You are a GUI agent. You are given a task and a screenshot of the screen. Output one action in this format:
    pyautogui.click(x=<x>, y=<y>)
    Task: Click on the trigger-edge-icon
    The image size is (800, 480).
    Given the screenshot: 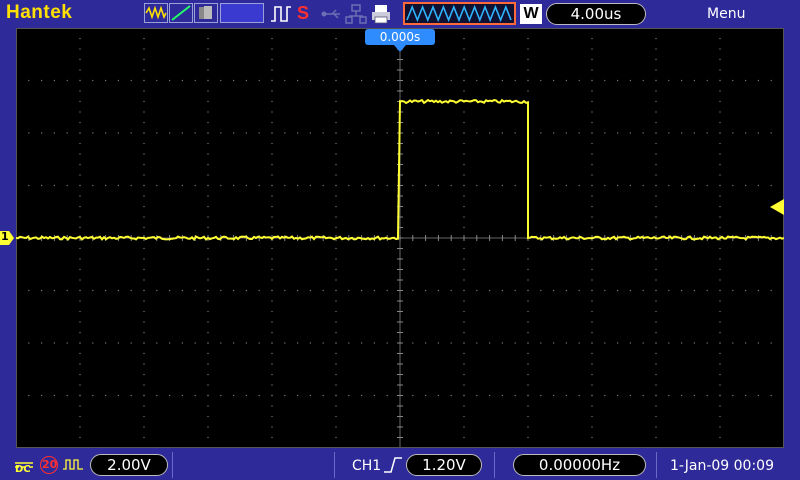 What is the action you would take?
    pyautogui.click(x=281, y=14)
    